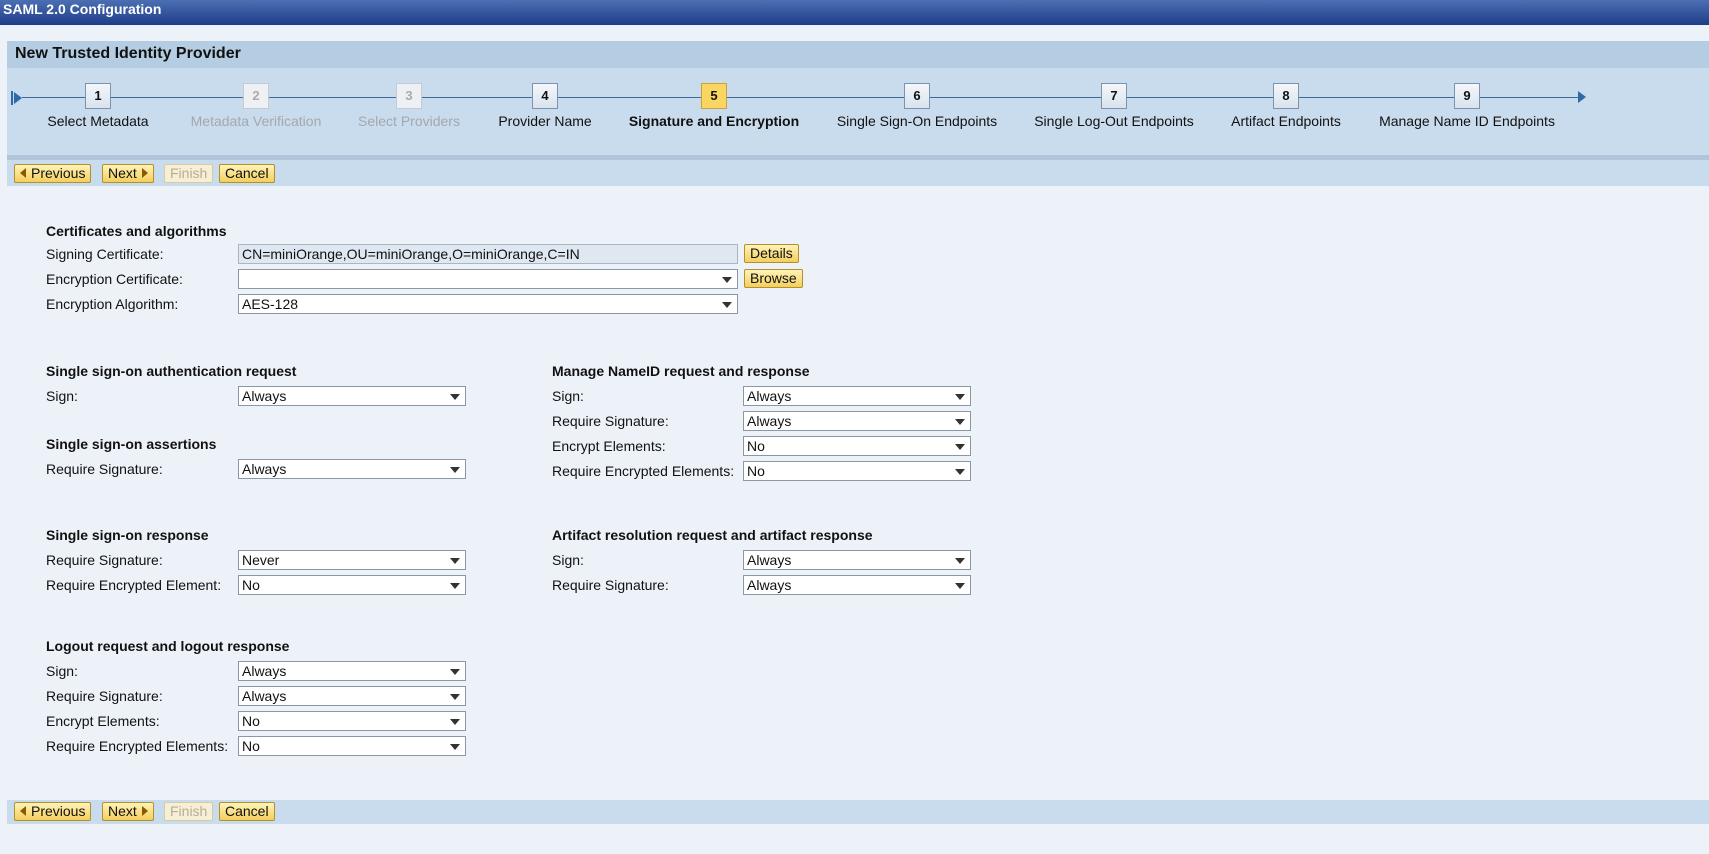 Image resolution: width=1709 pixels, height=854 pixels. What do you see at coordinates (12, 98) in the screenshot?
I see `start-bar-icon` at bounding box center [12, 98].